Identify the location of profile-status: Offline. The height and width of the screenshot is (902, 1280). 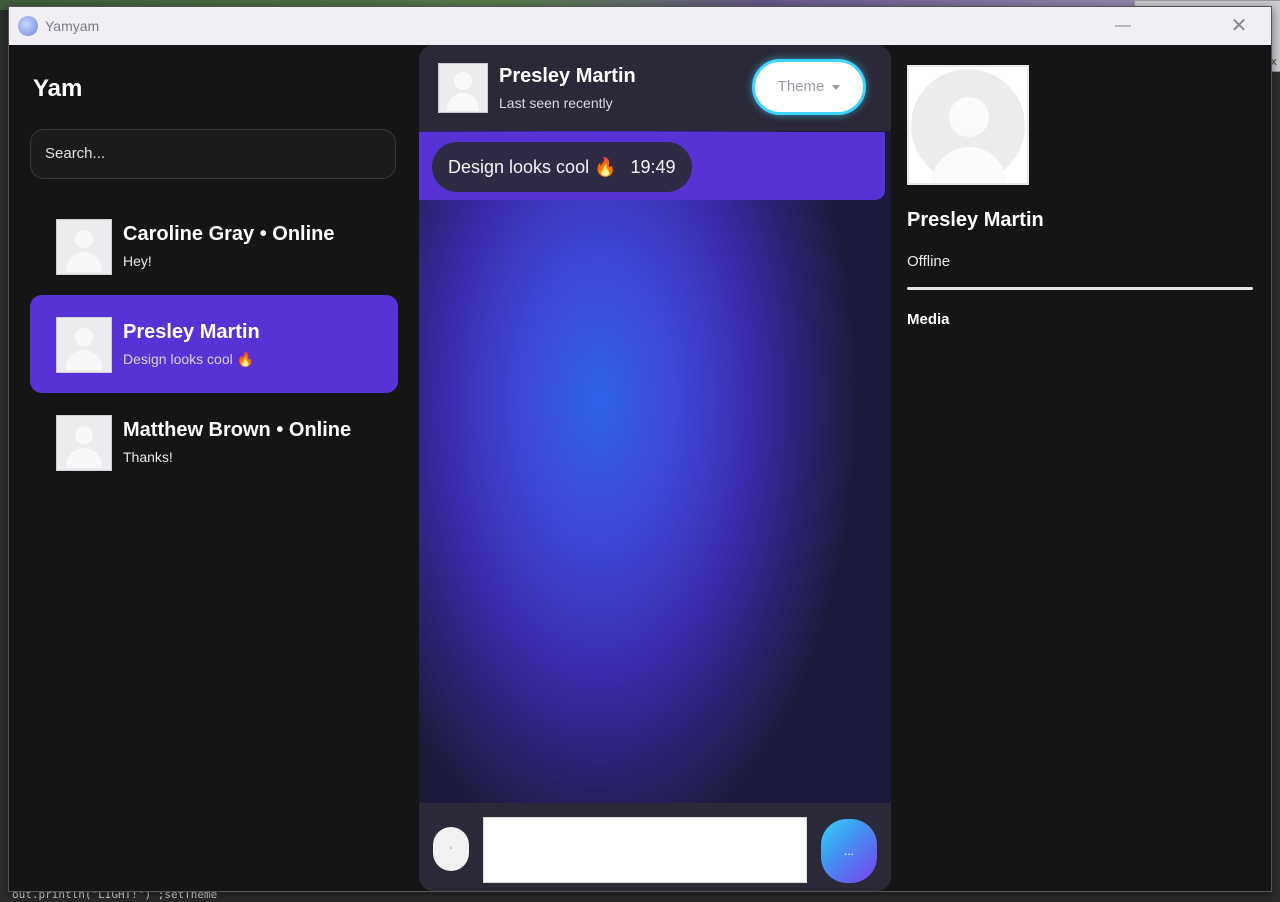
(929, 261).